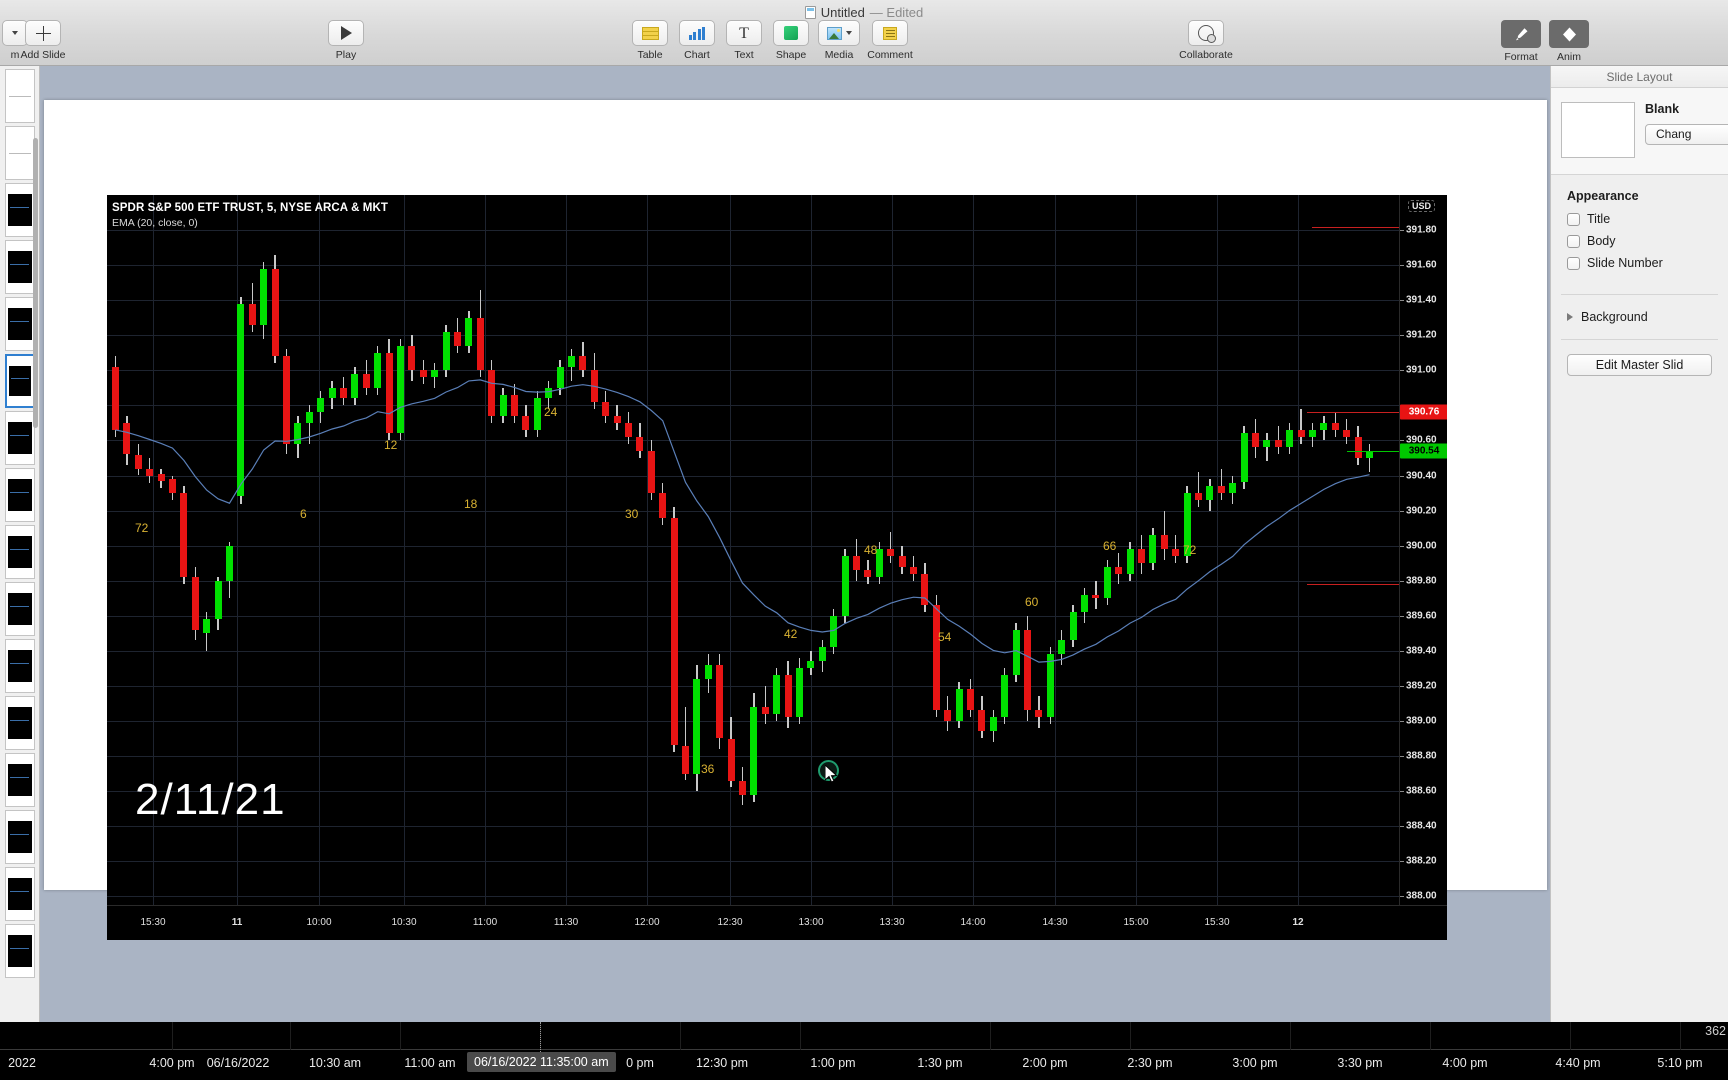  What do you see at coordinates (1055, 922) in the screenshot?
I see `time-tick-label: 14:30` at bounding box center [1055, 922].